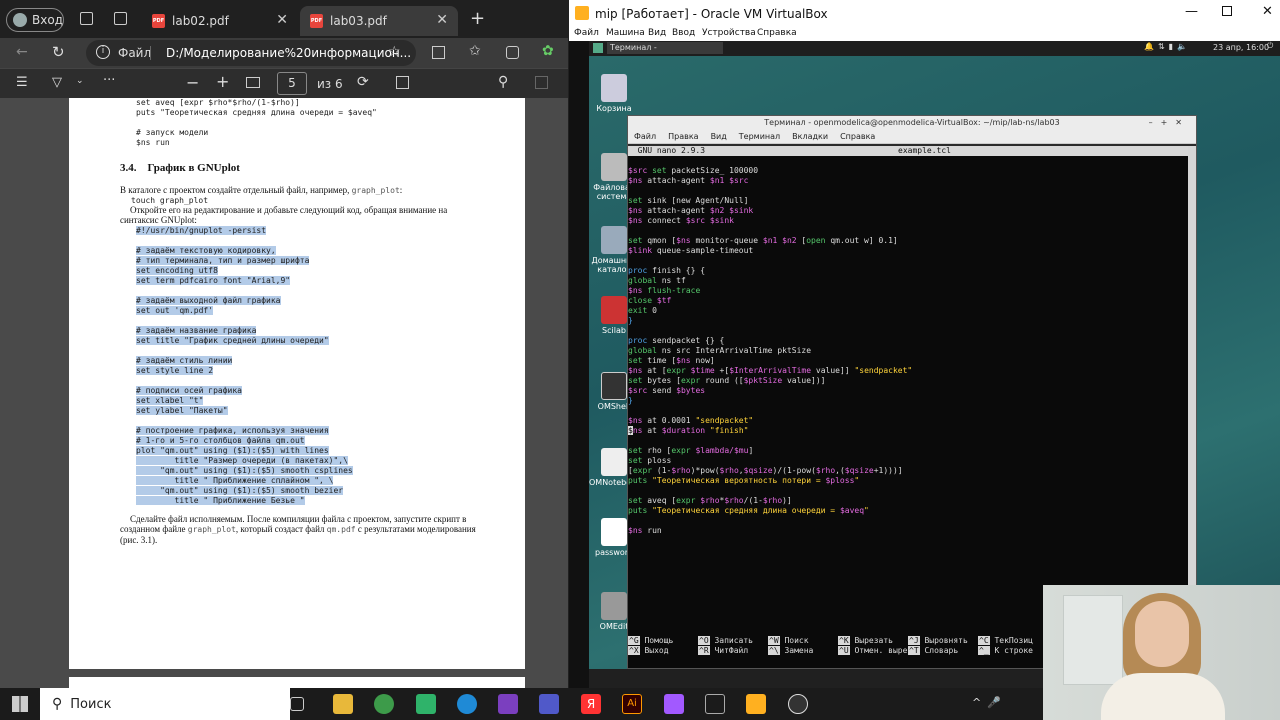 The width and height of the screenshot is (1280, 720). Describe the element at coordinates (58, 52) in the screenshot. I see `refresh-icon: ↻` at that location.